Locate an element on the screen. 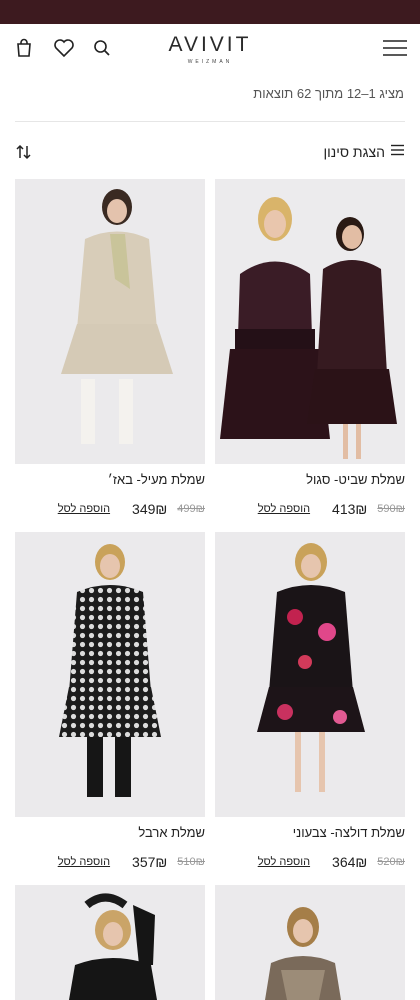  product-old-price: 520₪ is located at coordinates (391, 862).